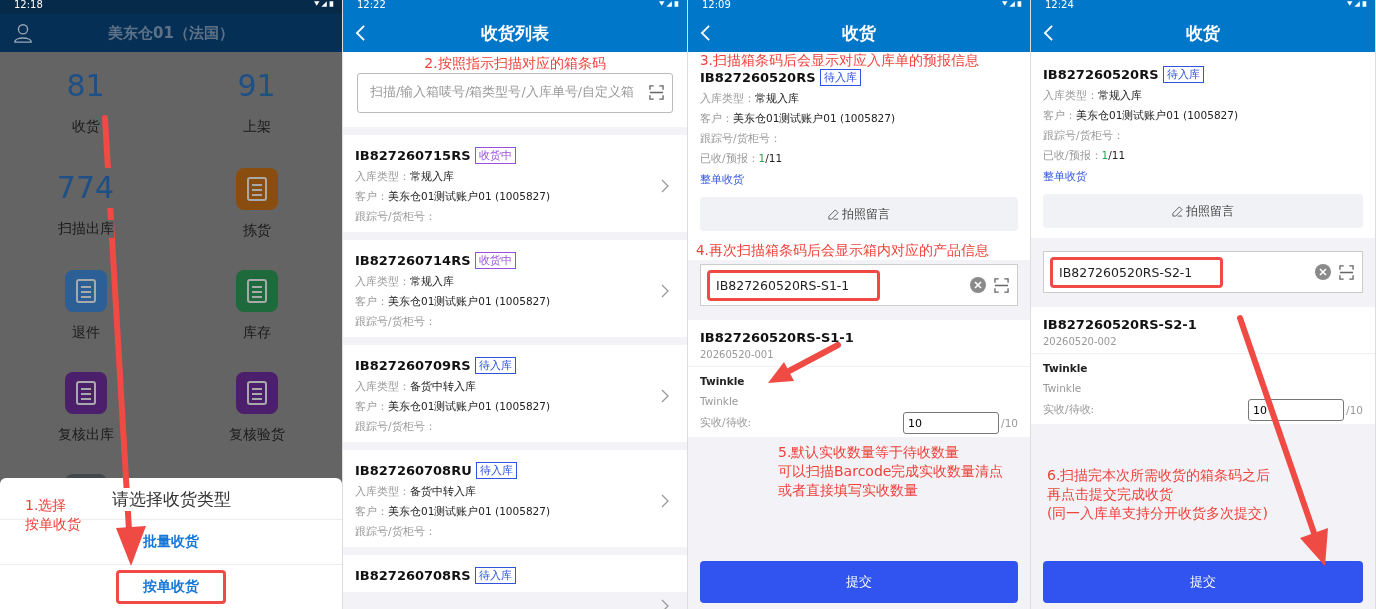  I want to click on box-number: IB827260520RS-S2-1, so click(1120, 324).